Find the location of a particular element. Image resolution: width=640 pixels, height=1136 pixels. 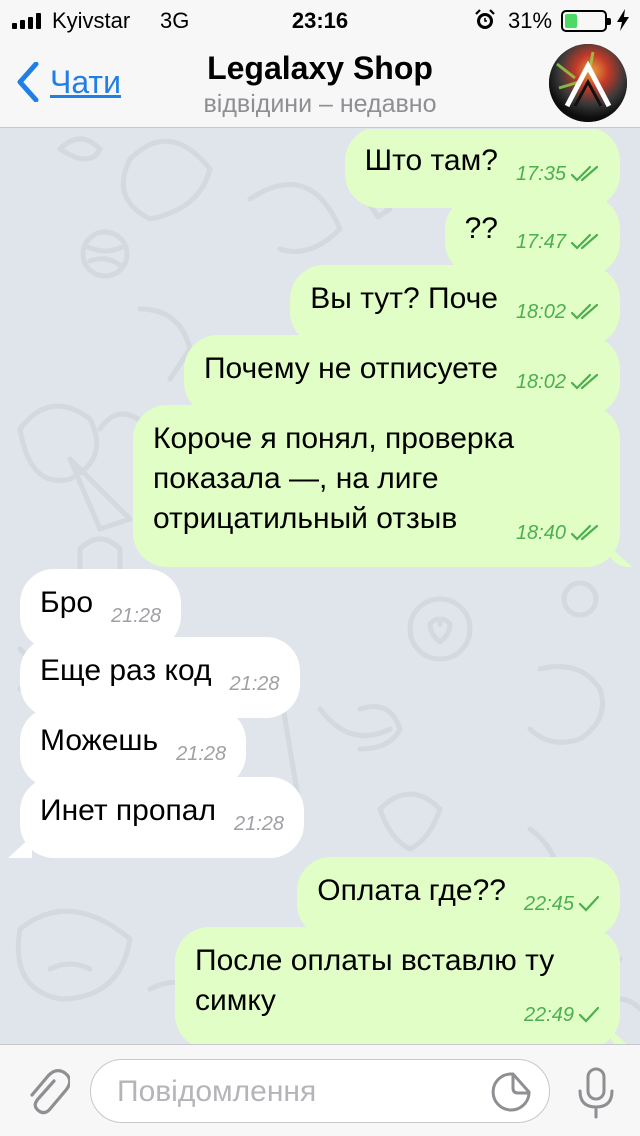

chat-title: Legalaxy Shop is located at coordinates (320, 68).